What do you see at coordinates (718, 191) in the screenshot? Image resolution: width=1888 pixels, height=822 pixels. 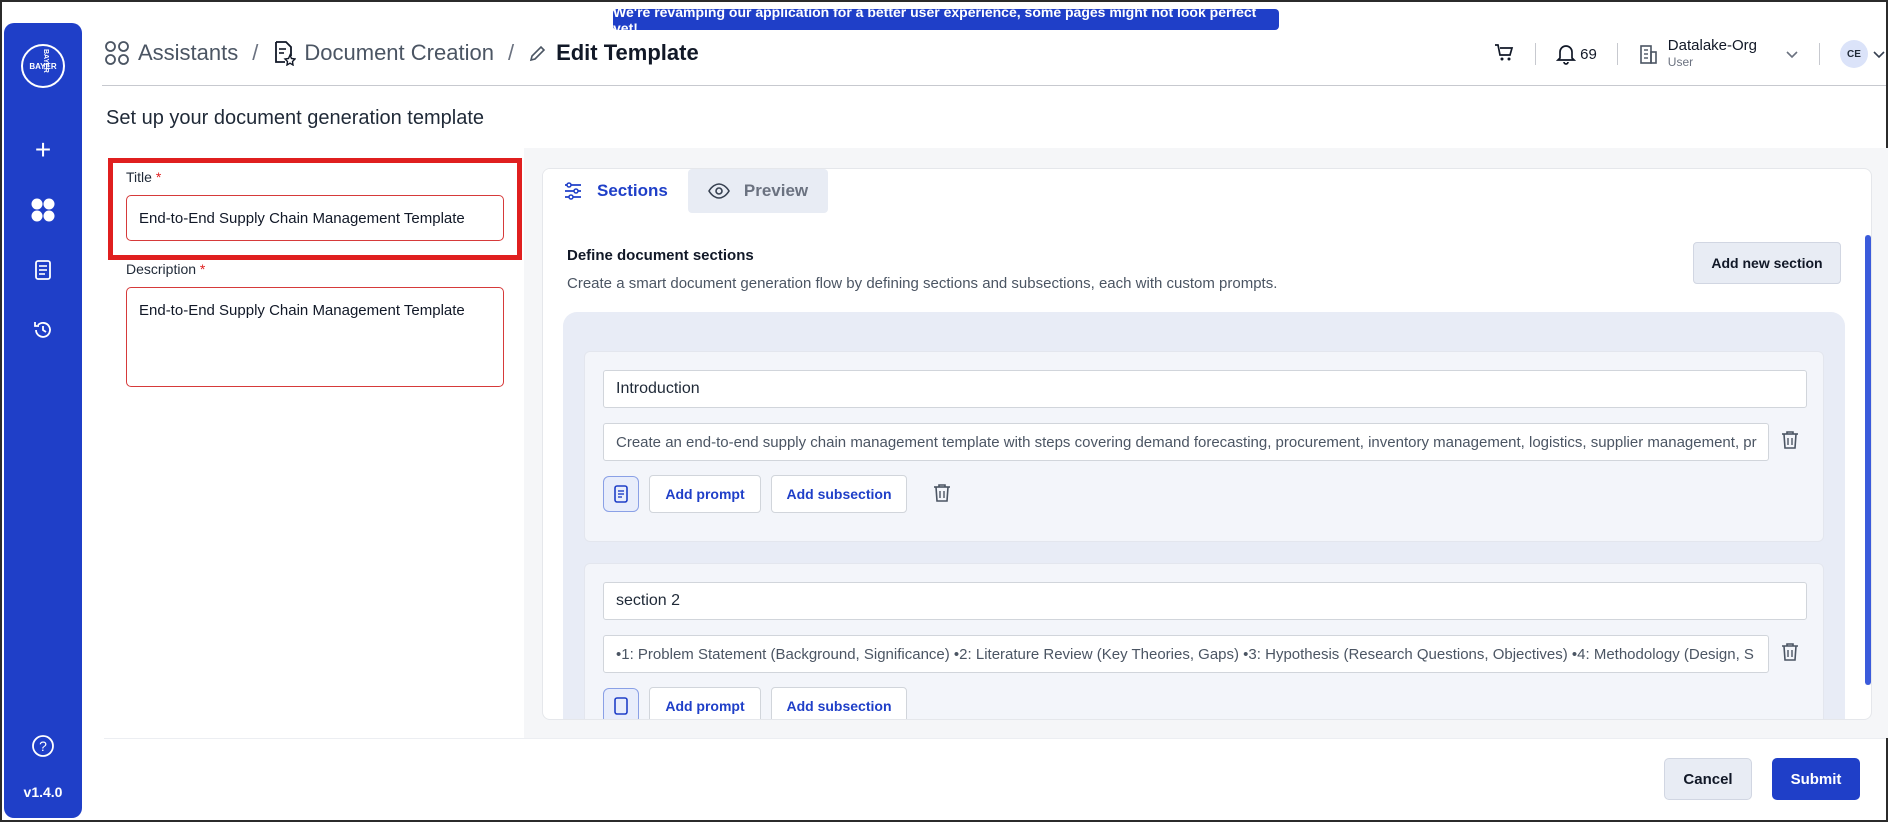 I see `eye-icon` at bounding box center [718, 191].